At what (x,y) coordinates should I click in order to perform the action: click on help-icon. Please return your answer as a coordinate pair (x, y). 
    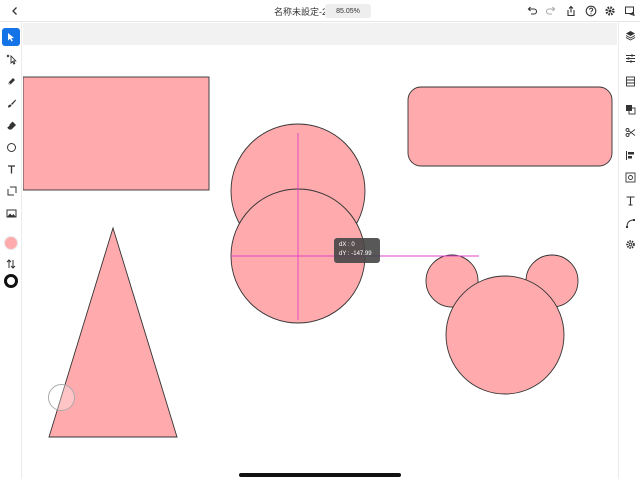
    Looking at the image, I should click on (591, 11).